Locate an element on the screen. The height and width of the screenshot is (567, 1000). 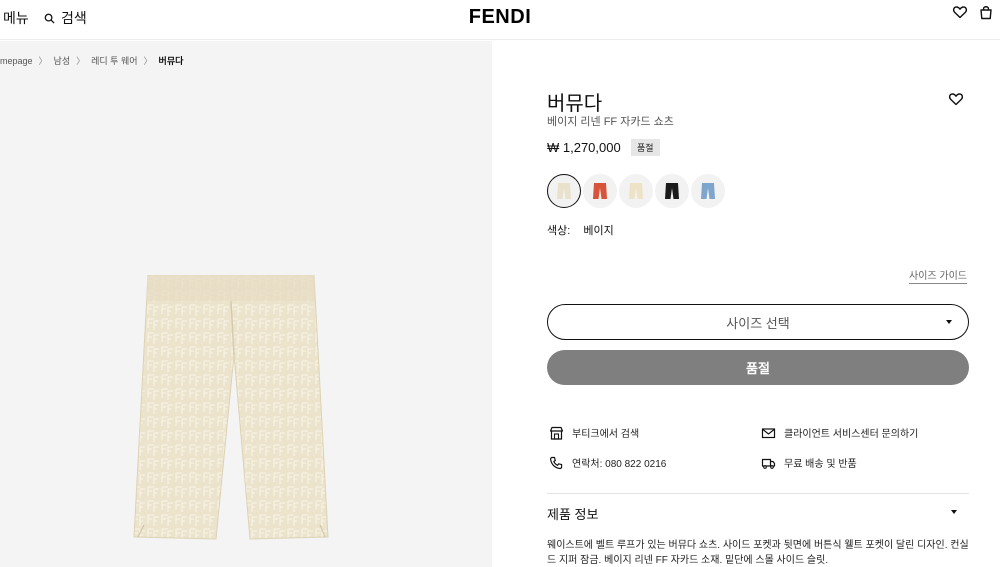
swatch-denim is located at coordinates (708, 191).